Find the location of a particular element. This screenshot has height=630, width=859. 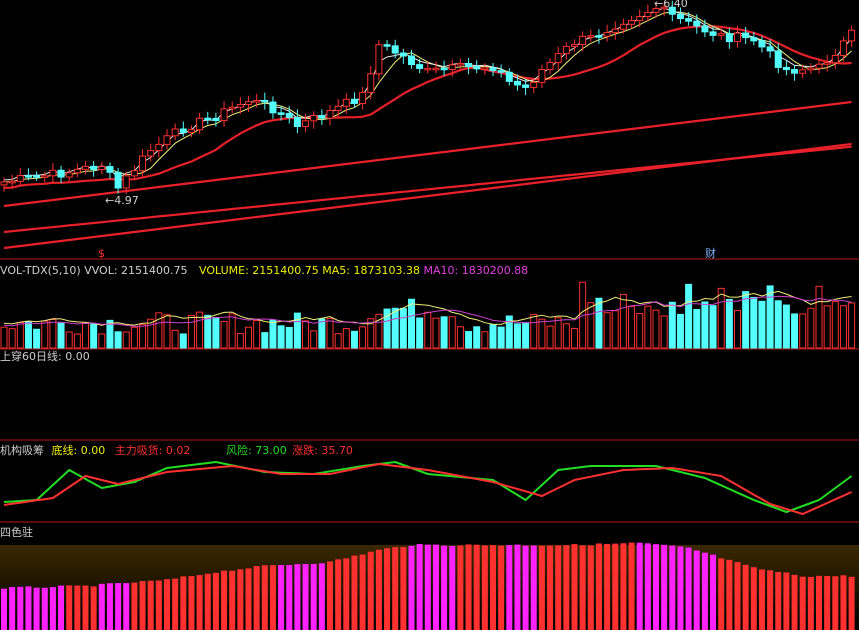

cross60-header: 上穿60日线: 0.00 is located at coordinates (45, 357).